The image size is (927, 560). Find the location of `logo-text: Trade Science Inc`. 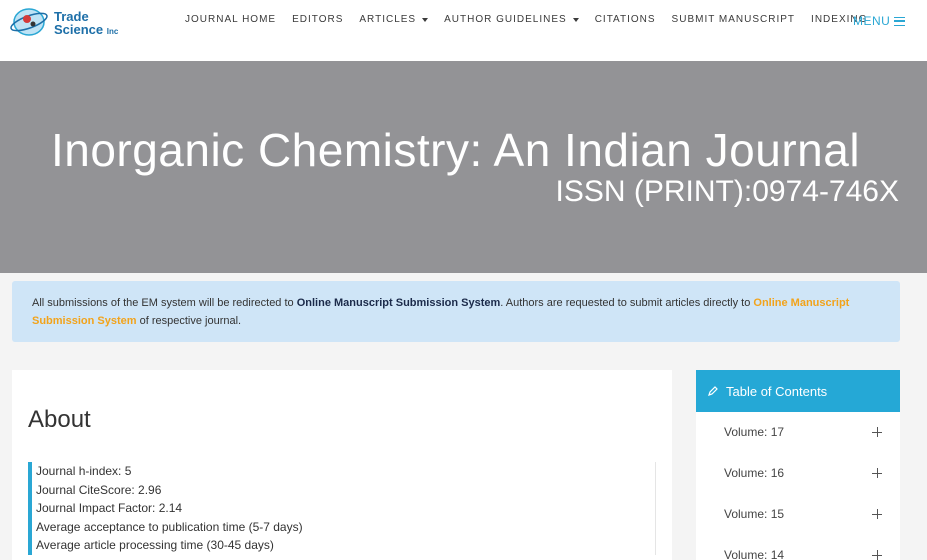

logo-text: Trade Science Inc is located at coordinates (86, 24).